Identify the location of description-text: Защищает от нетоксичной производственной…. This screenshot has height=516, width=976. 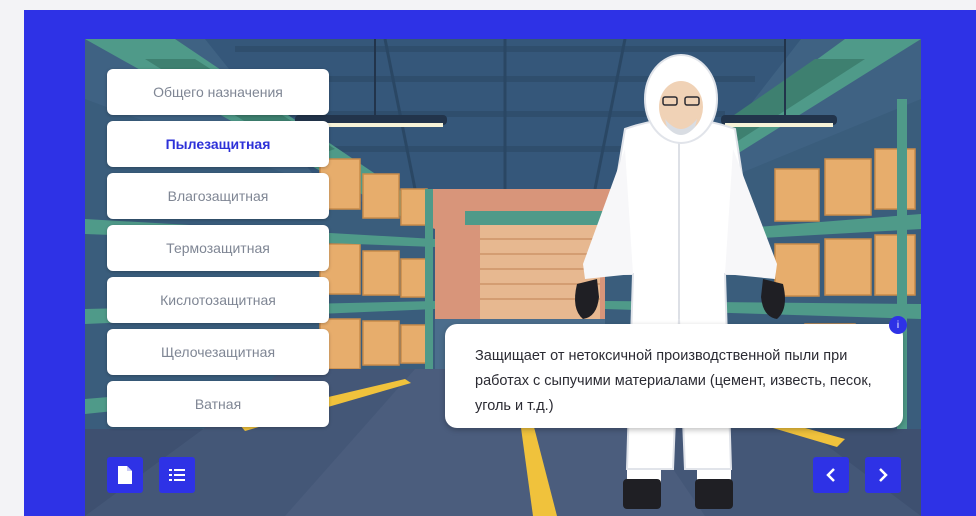
(673, 381).